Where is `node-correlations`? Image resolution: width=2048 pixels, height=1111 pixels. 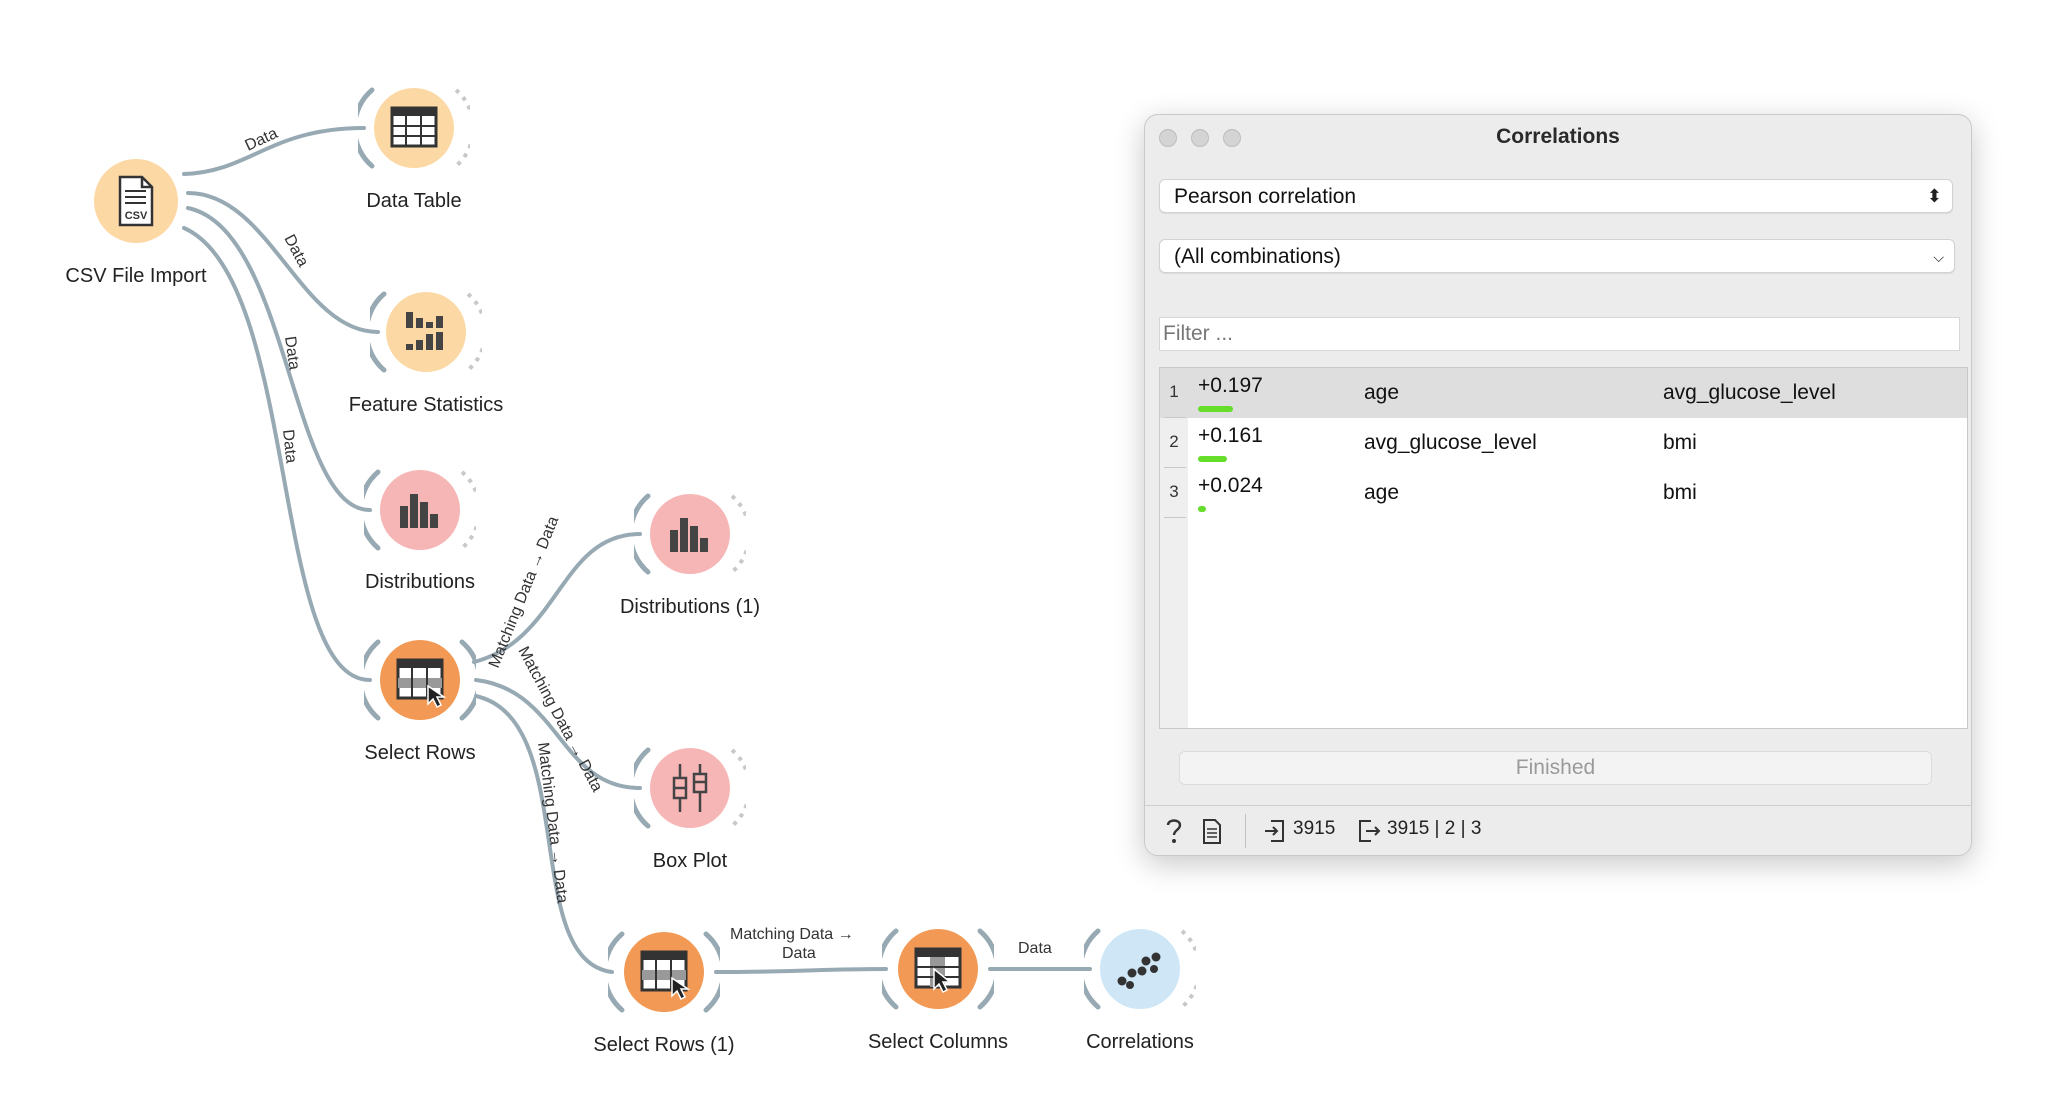 node-correlations is located at coordinates (1140, 969).